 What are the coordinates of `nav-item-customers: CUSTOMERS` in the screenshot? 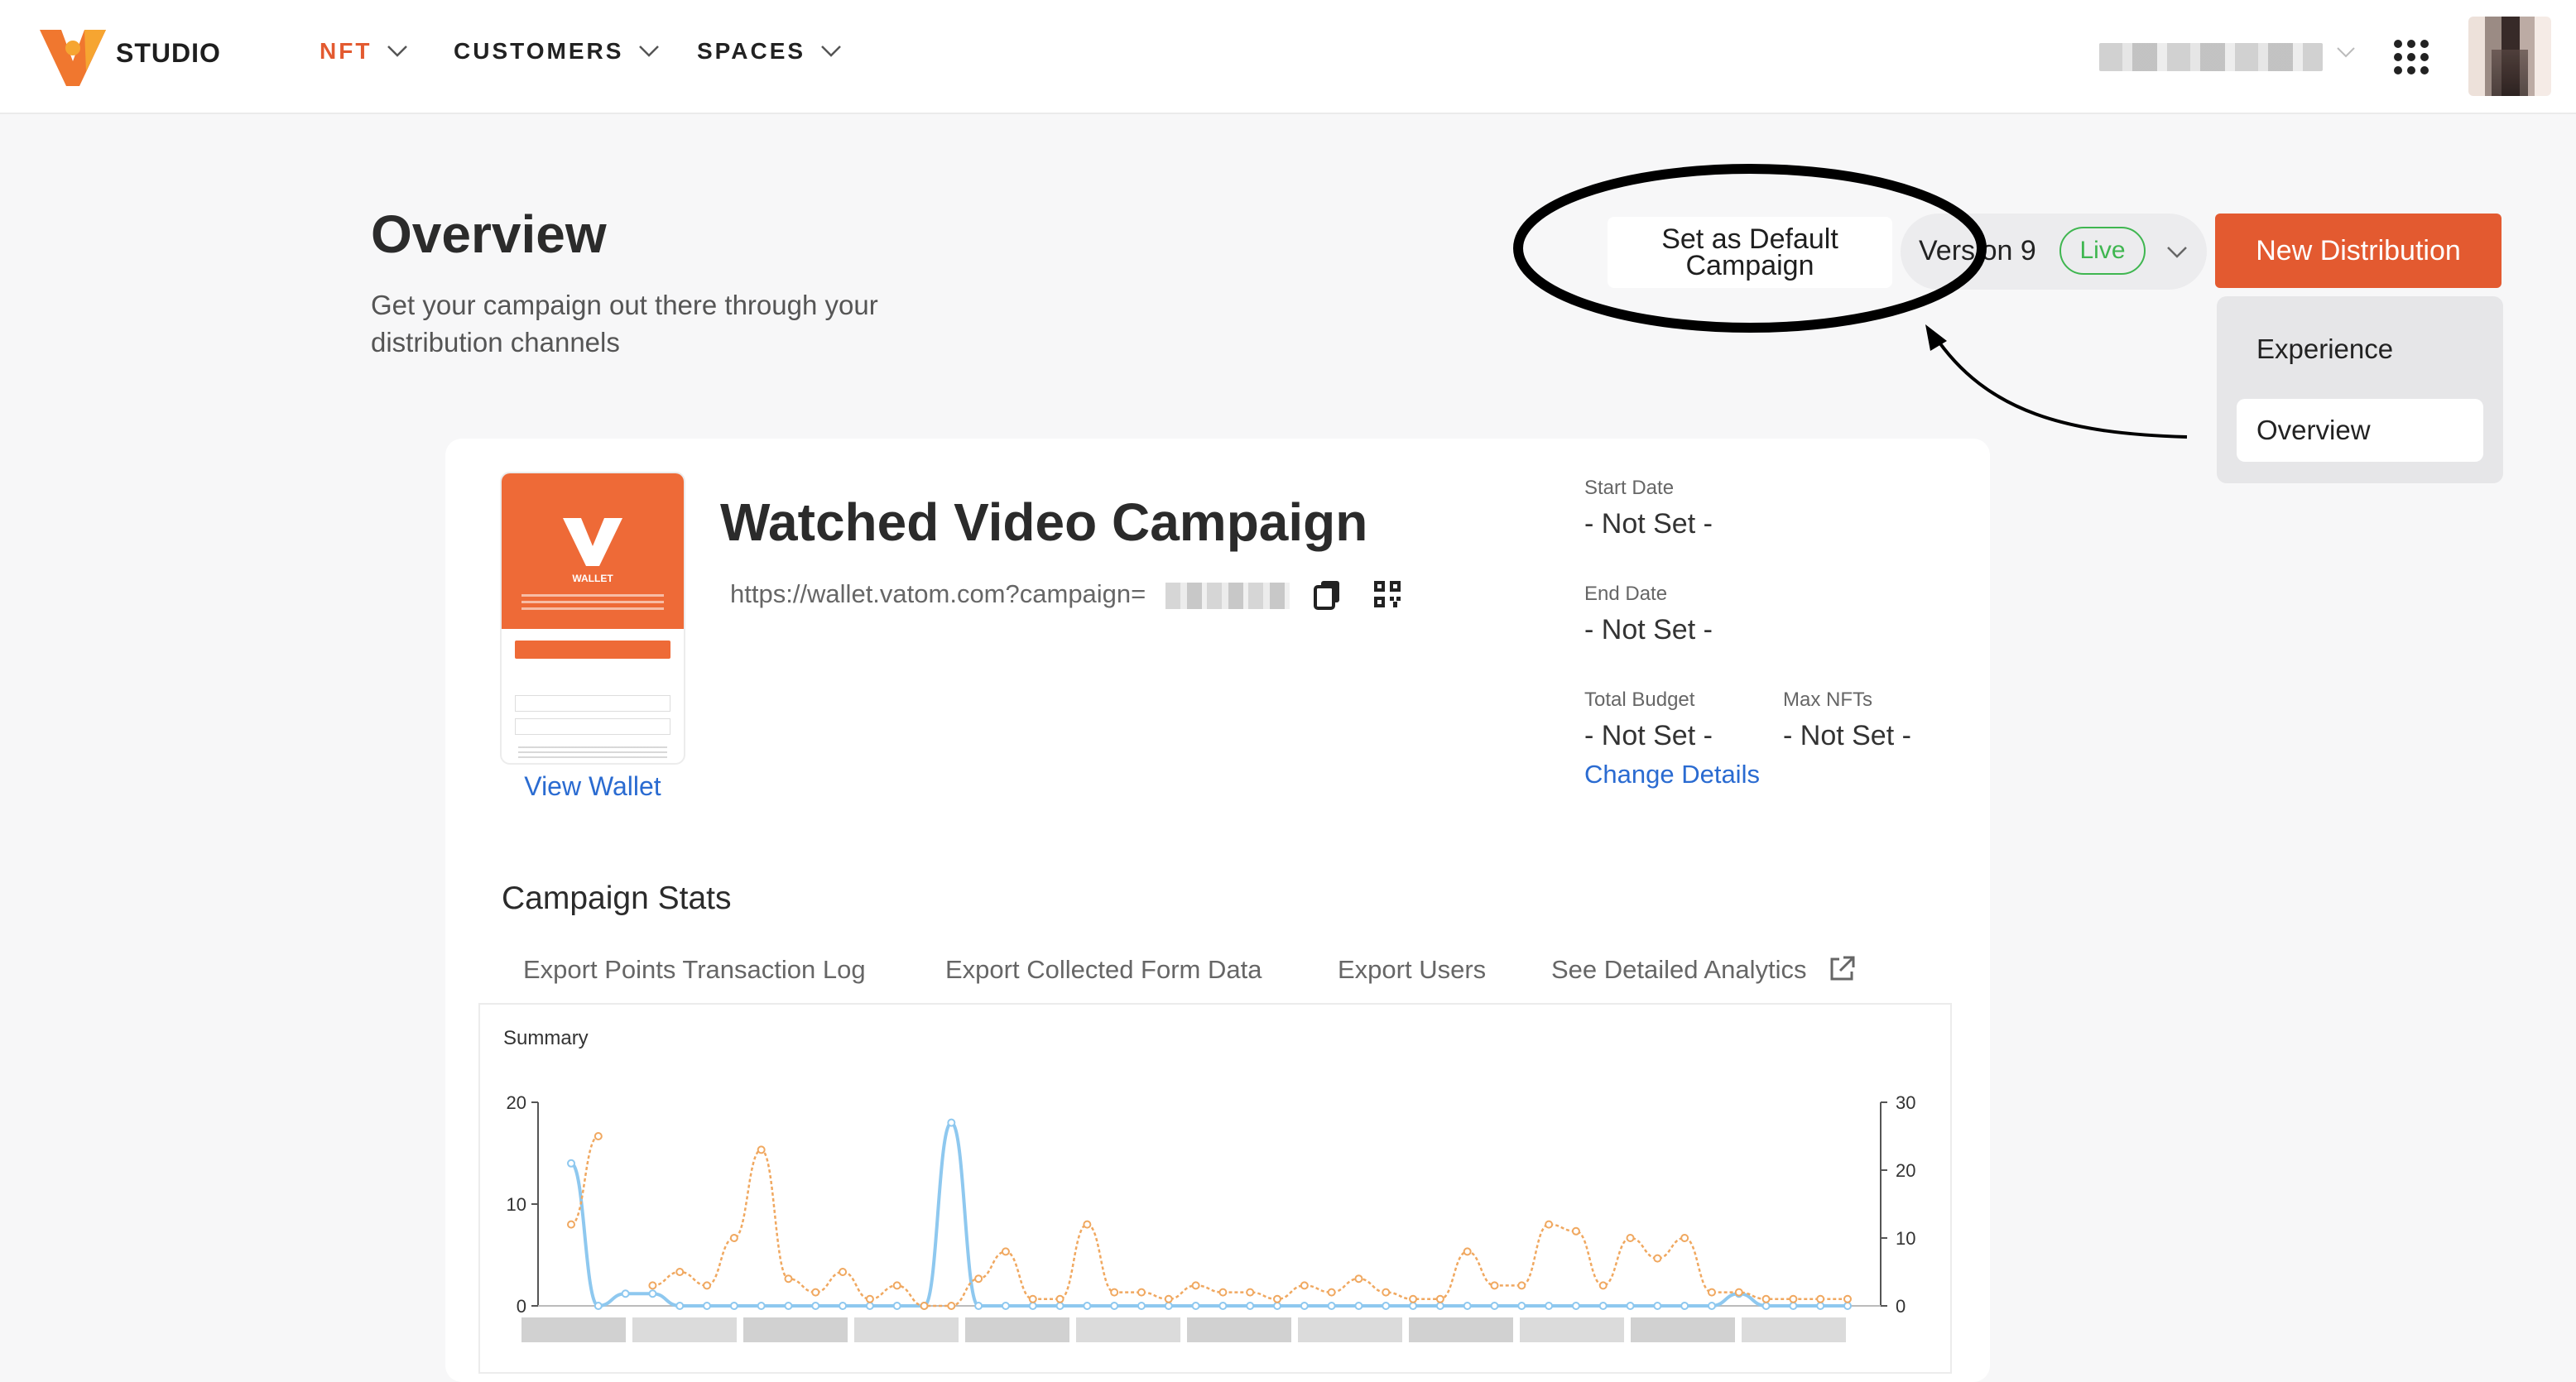 It's located at (557, 51).